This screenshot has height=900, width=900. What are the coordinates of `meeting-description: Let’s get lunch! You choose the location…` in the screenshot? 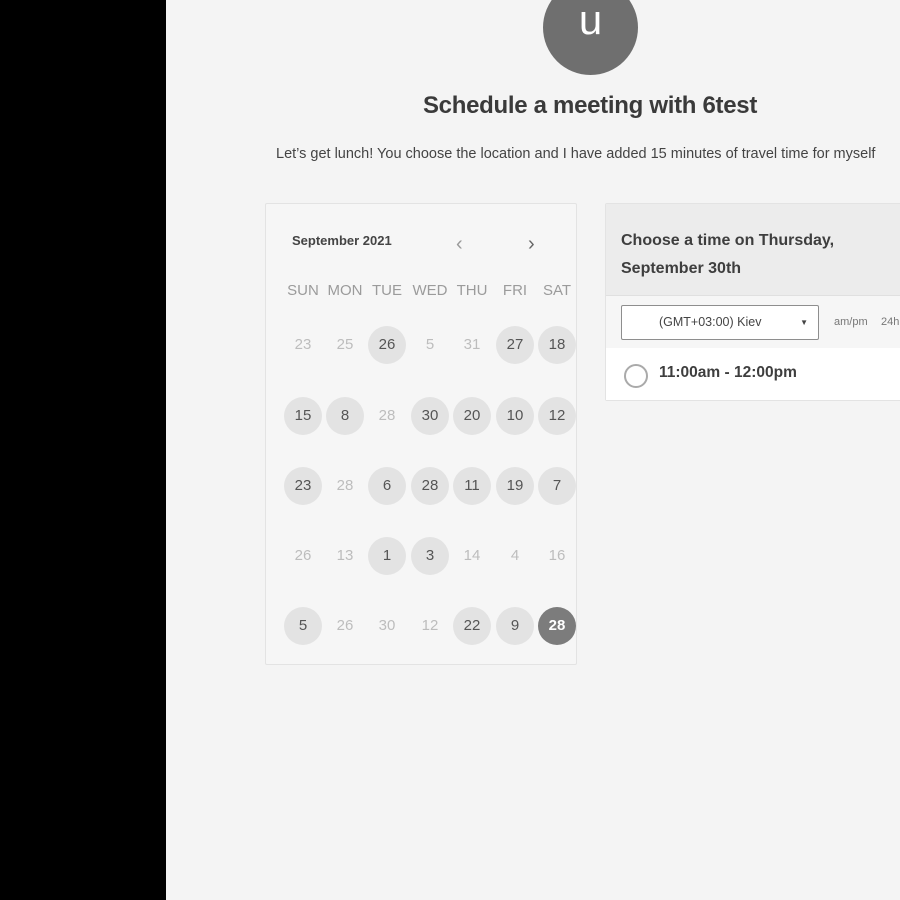 It's located at (576, 154).